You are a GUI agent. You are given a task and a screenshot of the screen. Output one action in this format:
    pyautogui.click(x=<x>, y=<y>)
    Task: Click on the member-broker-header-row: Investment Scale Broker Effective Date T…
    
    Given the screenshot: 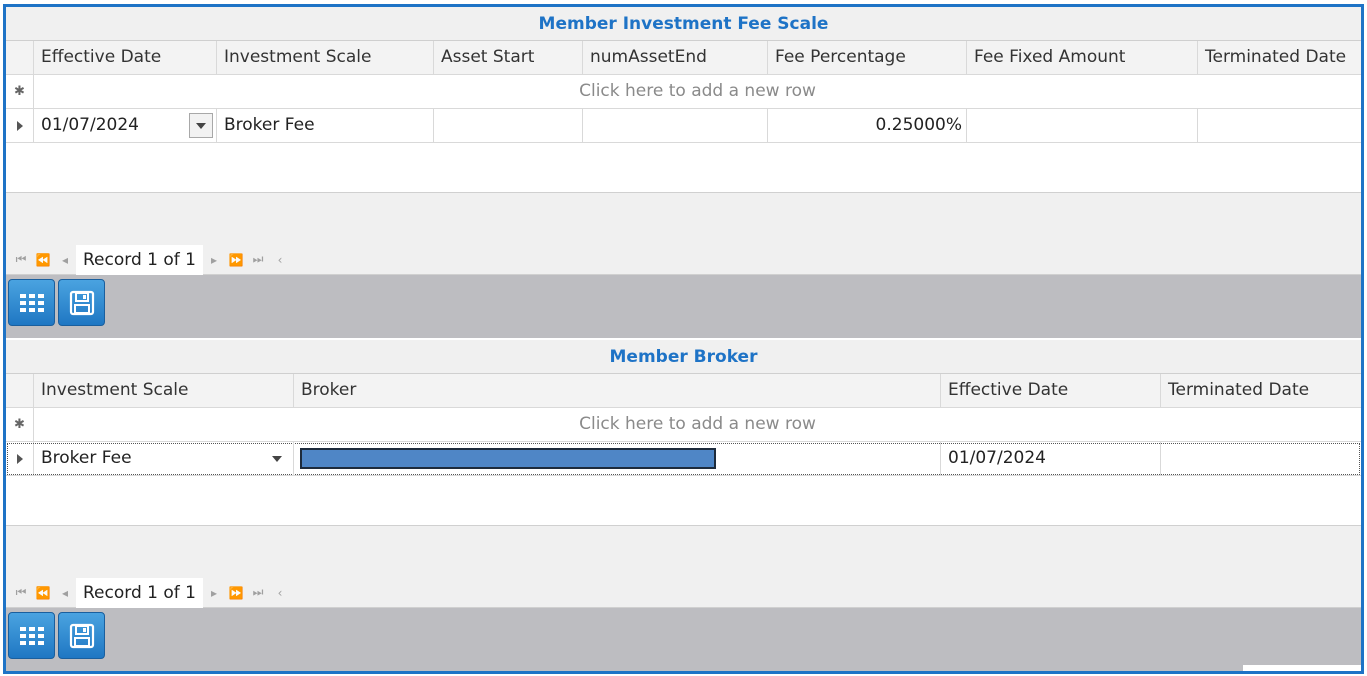 What is the action you would take?
    pyautogui.click(x=683, y=391)
    